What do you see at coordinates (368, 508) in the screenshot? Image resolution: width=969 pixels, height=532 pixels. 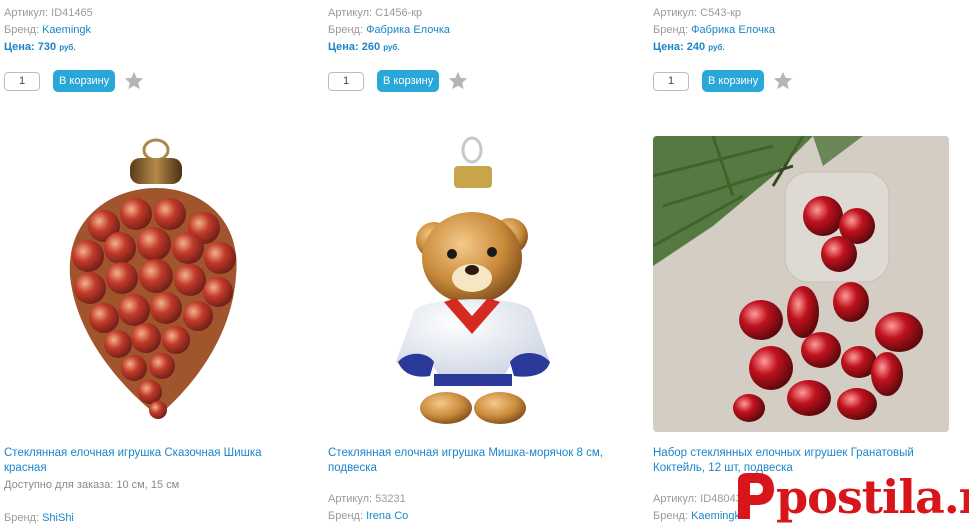 I see `product-info-bottom: Артикул: 53231 Бренд: Irena Co` at bounding box center [368, 508].